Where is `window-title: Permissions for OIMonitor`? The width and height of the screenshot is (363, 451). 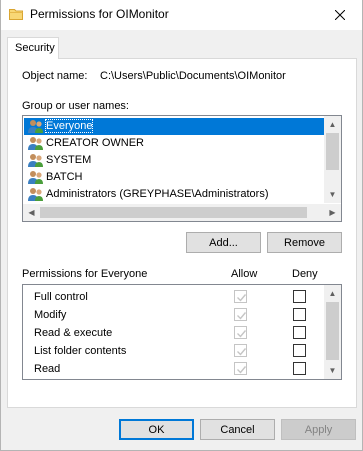 window-title: Permissions for OIMonitor is located at coordinates (99, 14).